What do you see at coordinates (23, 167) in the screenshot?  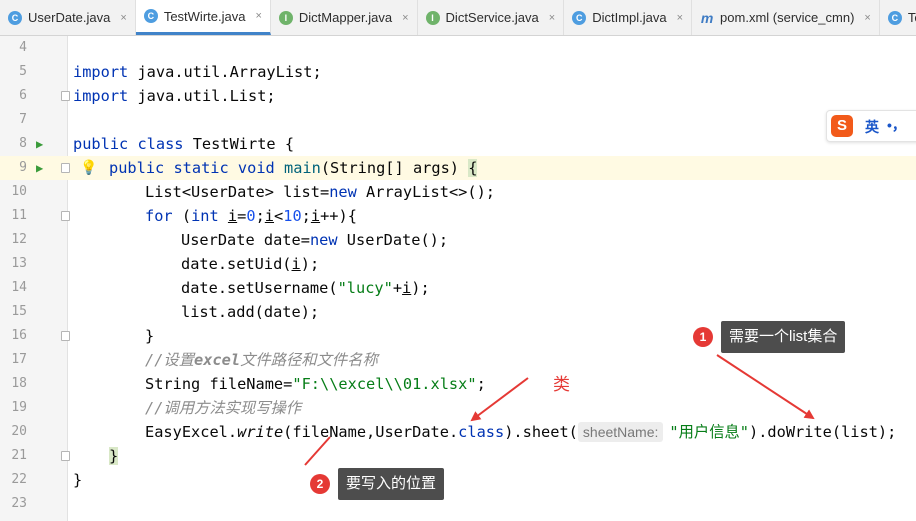 I see `line-number: 9` at bounding box center [23, 167].